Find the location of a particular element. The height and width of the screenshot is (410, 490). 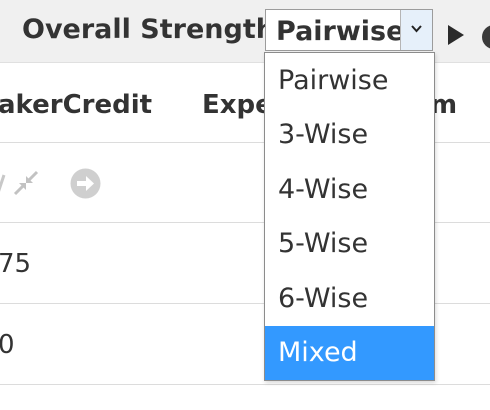

option-6-wise: 6-Wise is located at coordinates (349, 299).